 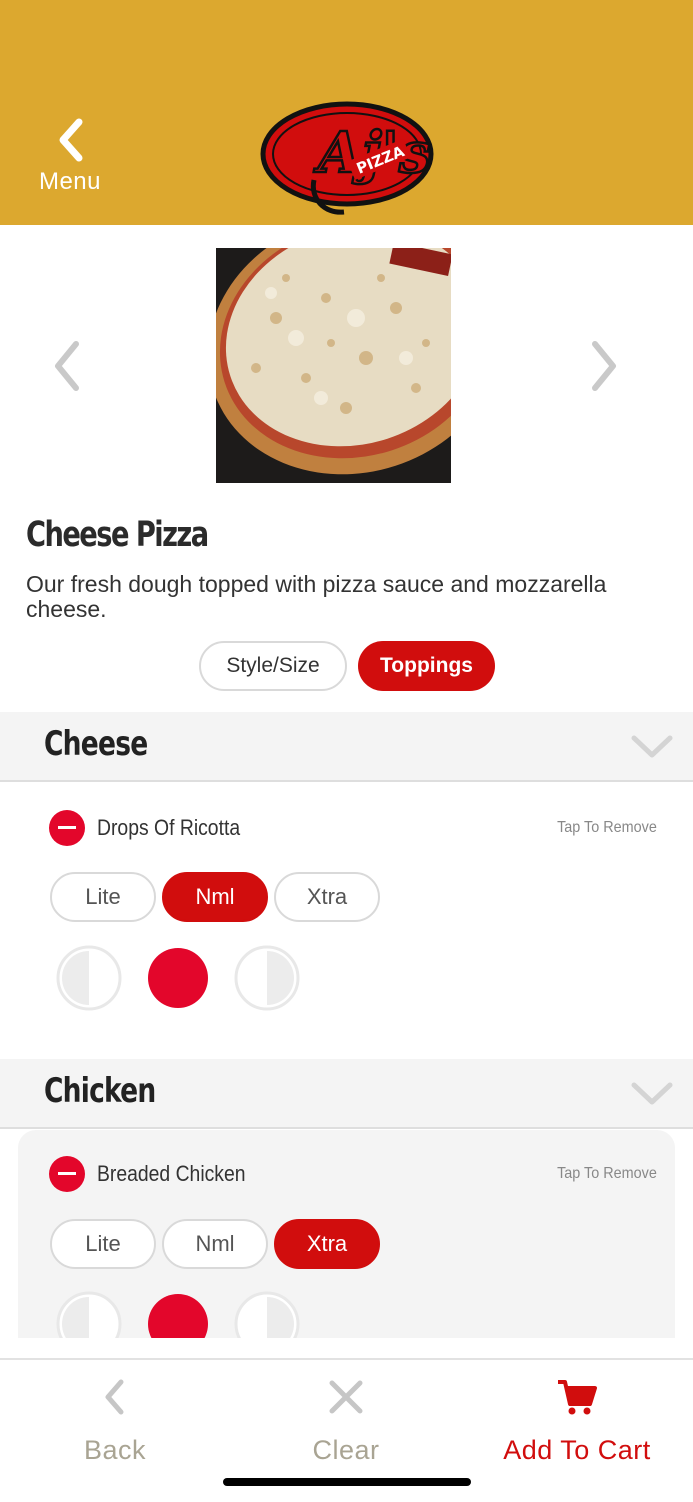 I want to click on item-title: Cheese Pizza, so click(x=117, y=535).